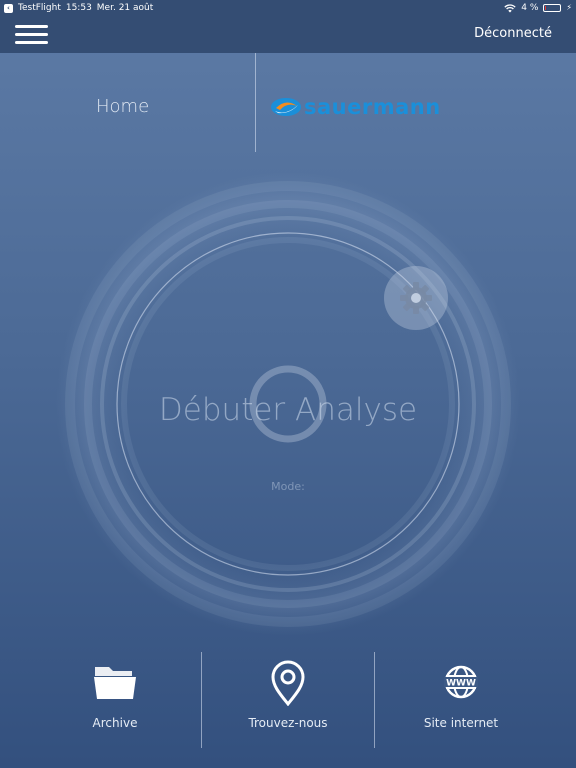 The image size is (576, 768). Describe the element at coordinates (510, 7) in the screenshot. I see `wifi-icon` at that location.